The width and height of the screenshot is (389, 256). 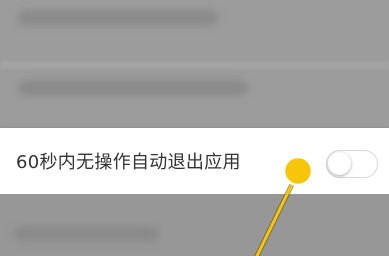 What do you see at coordinates (128, 162) in the screenshot?
I see `auto-exit-label: 60秒内无操作自动退出应用` at bounding box center [128, 162].